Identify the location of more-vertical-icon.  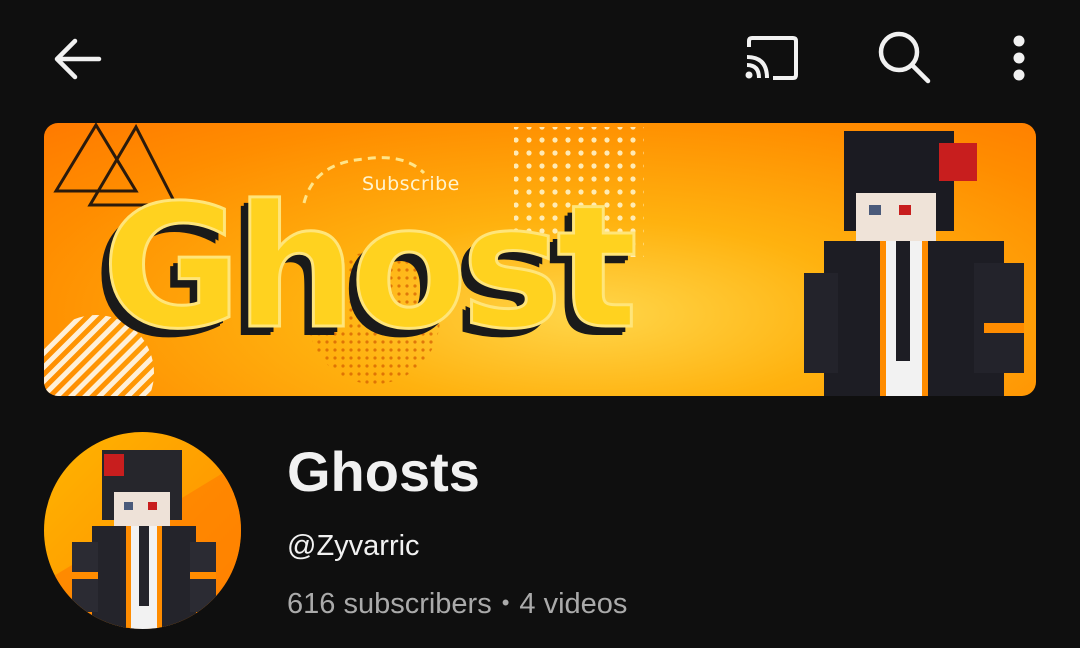
(1019, 58).